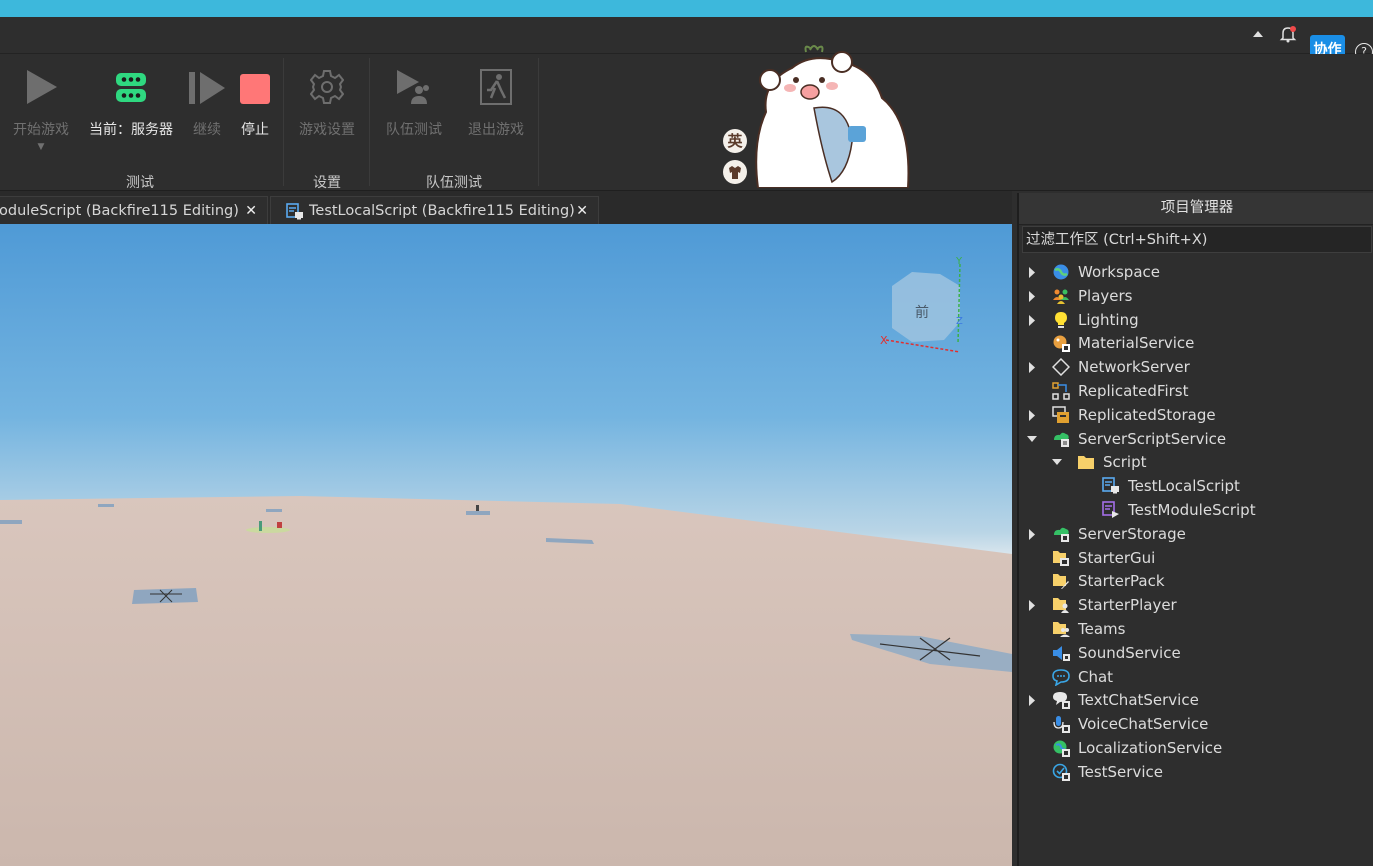 The image size is (1373, 866). Describe the element at coordinates (41, 147) in the screenshot. I see `chevron-down-icon: ▼` at that location.